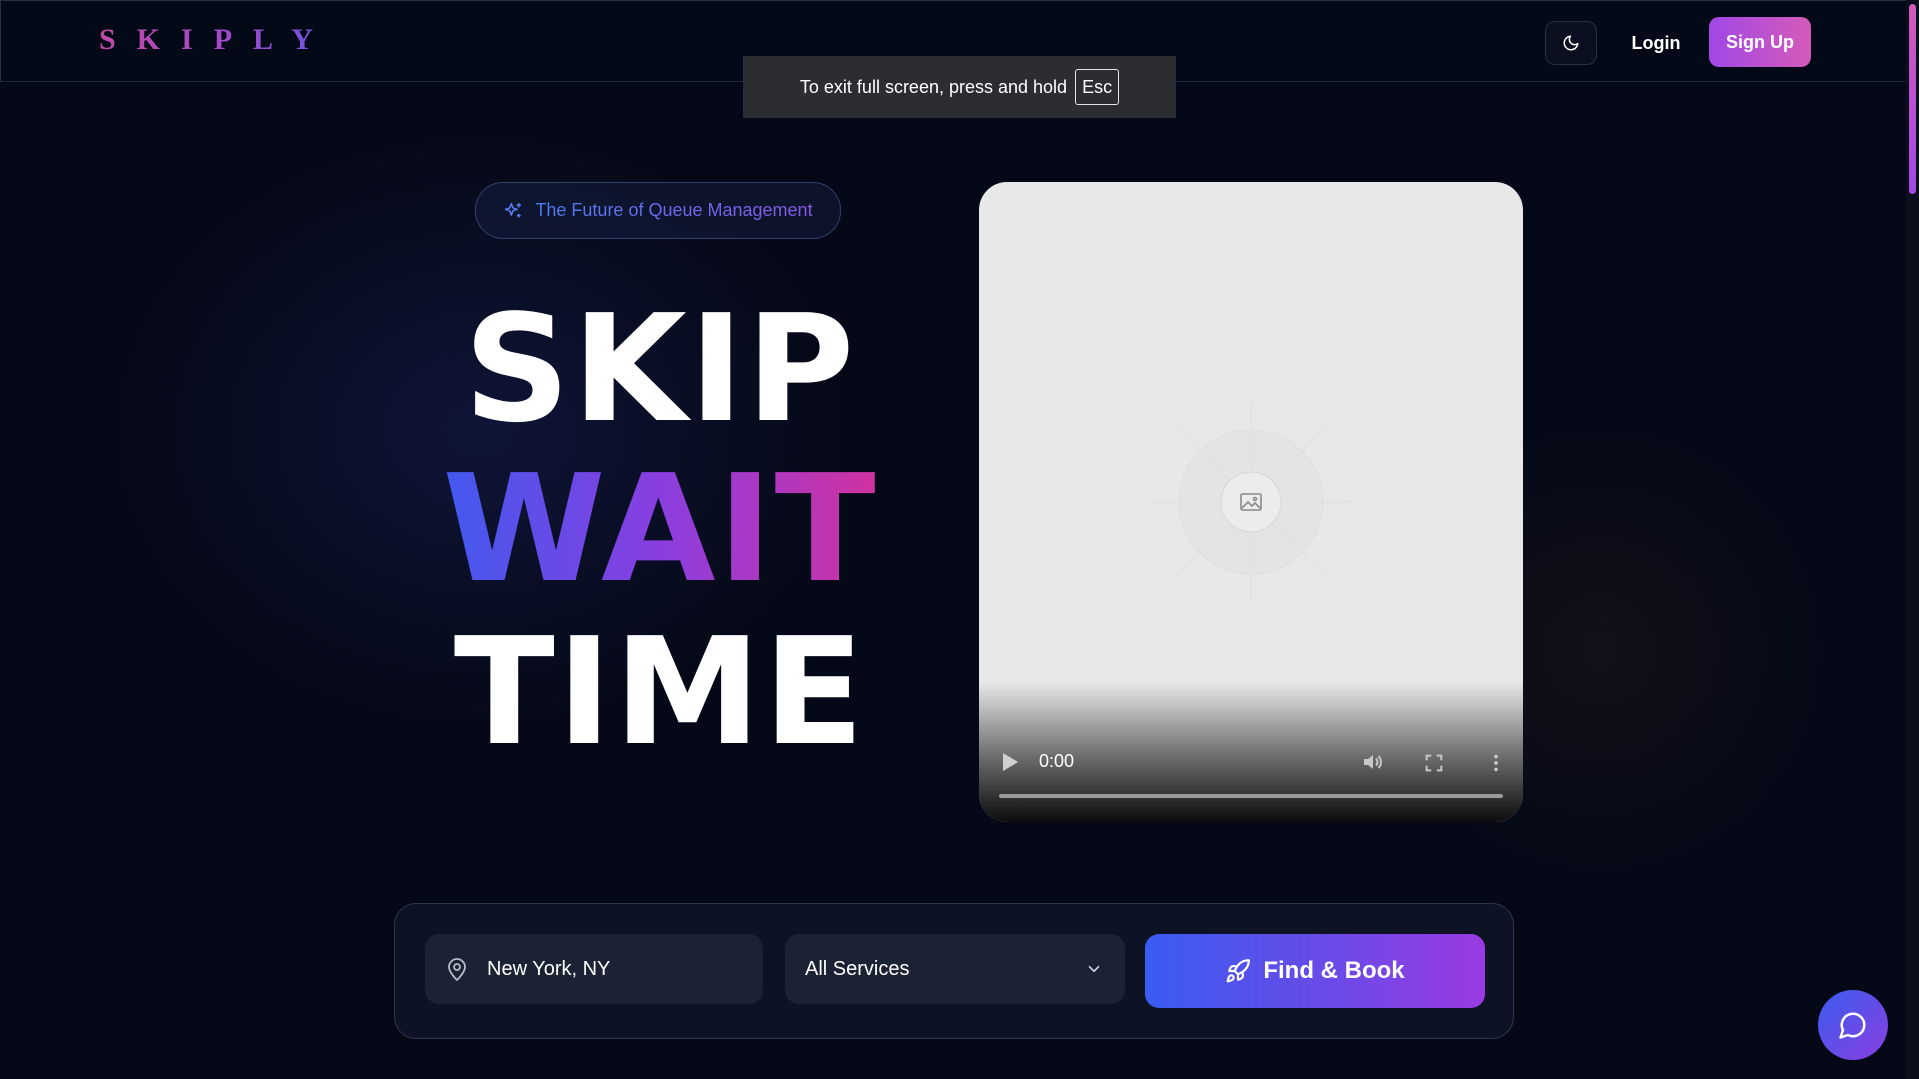 The height and width of the screenshot is (1079, 1919). I want to click on esc-key-hint: Esc, so click(1097, 87).